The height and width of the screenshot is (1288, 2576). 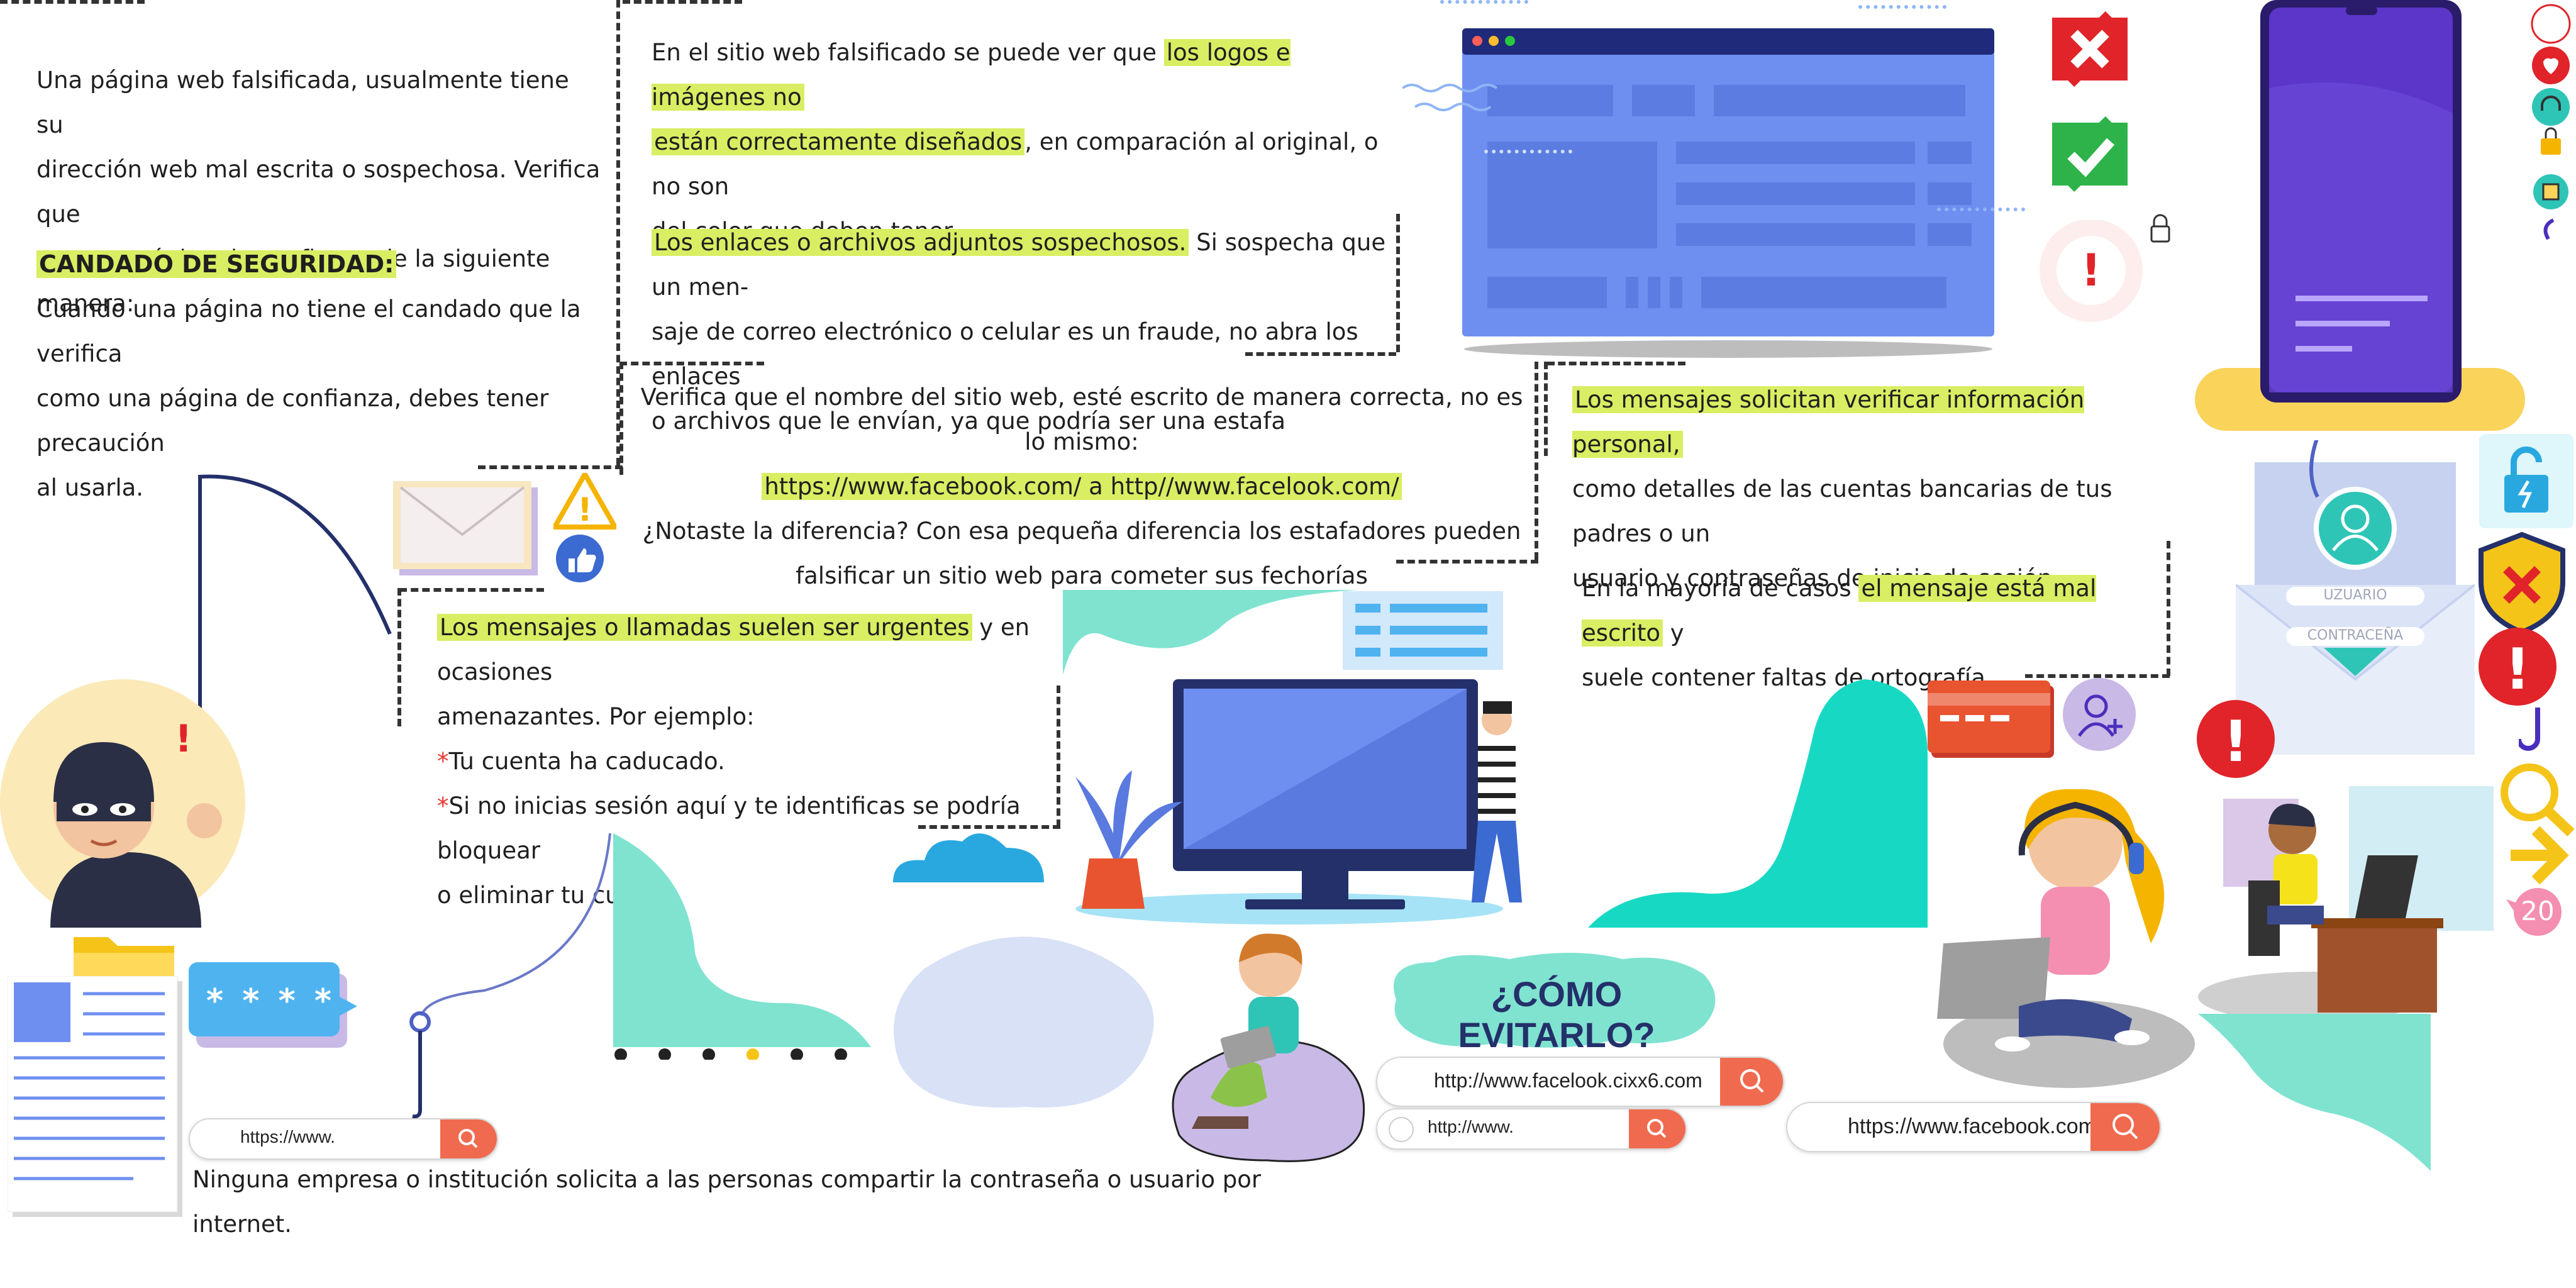 I want to click on smartphone-illustration, so click(x=2361, y=217).